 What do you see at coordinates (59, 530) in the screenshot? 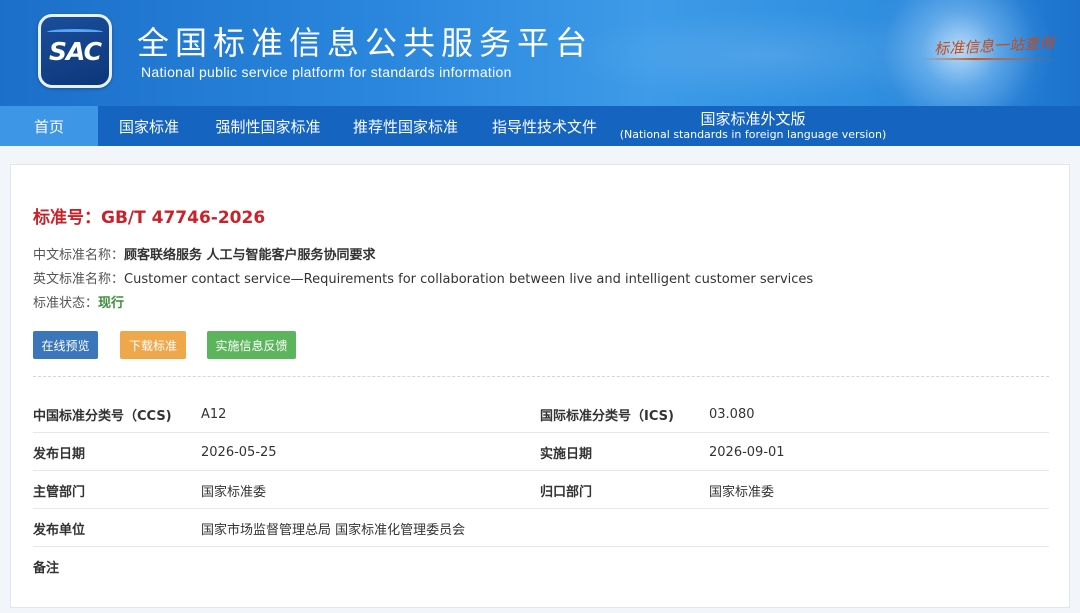
I see `publisher-label: 发布单位` at bounding box center [59, 530].